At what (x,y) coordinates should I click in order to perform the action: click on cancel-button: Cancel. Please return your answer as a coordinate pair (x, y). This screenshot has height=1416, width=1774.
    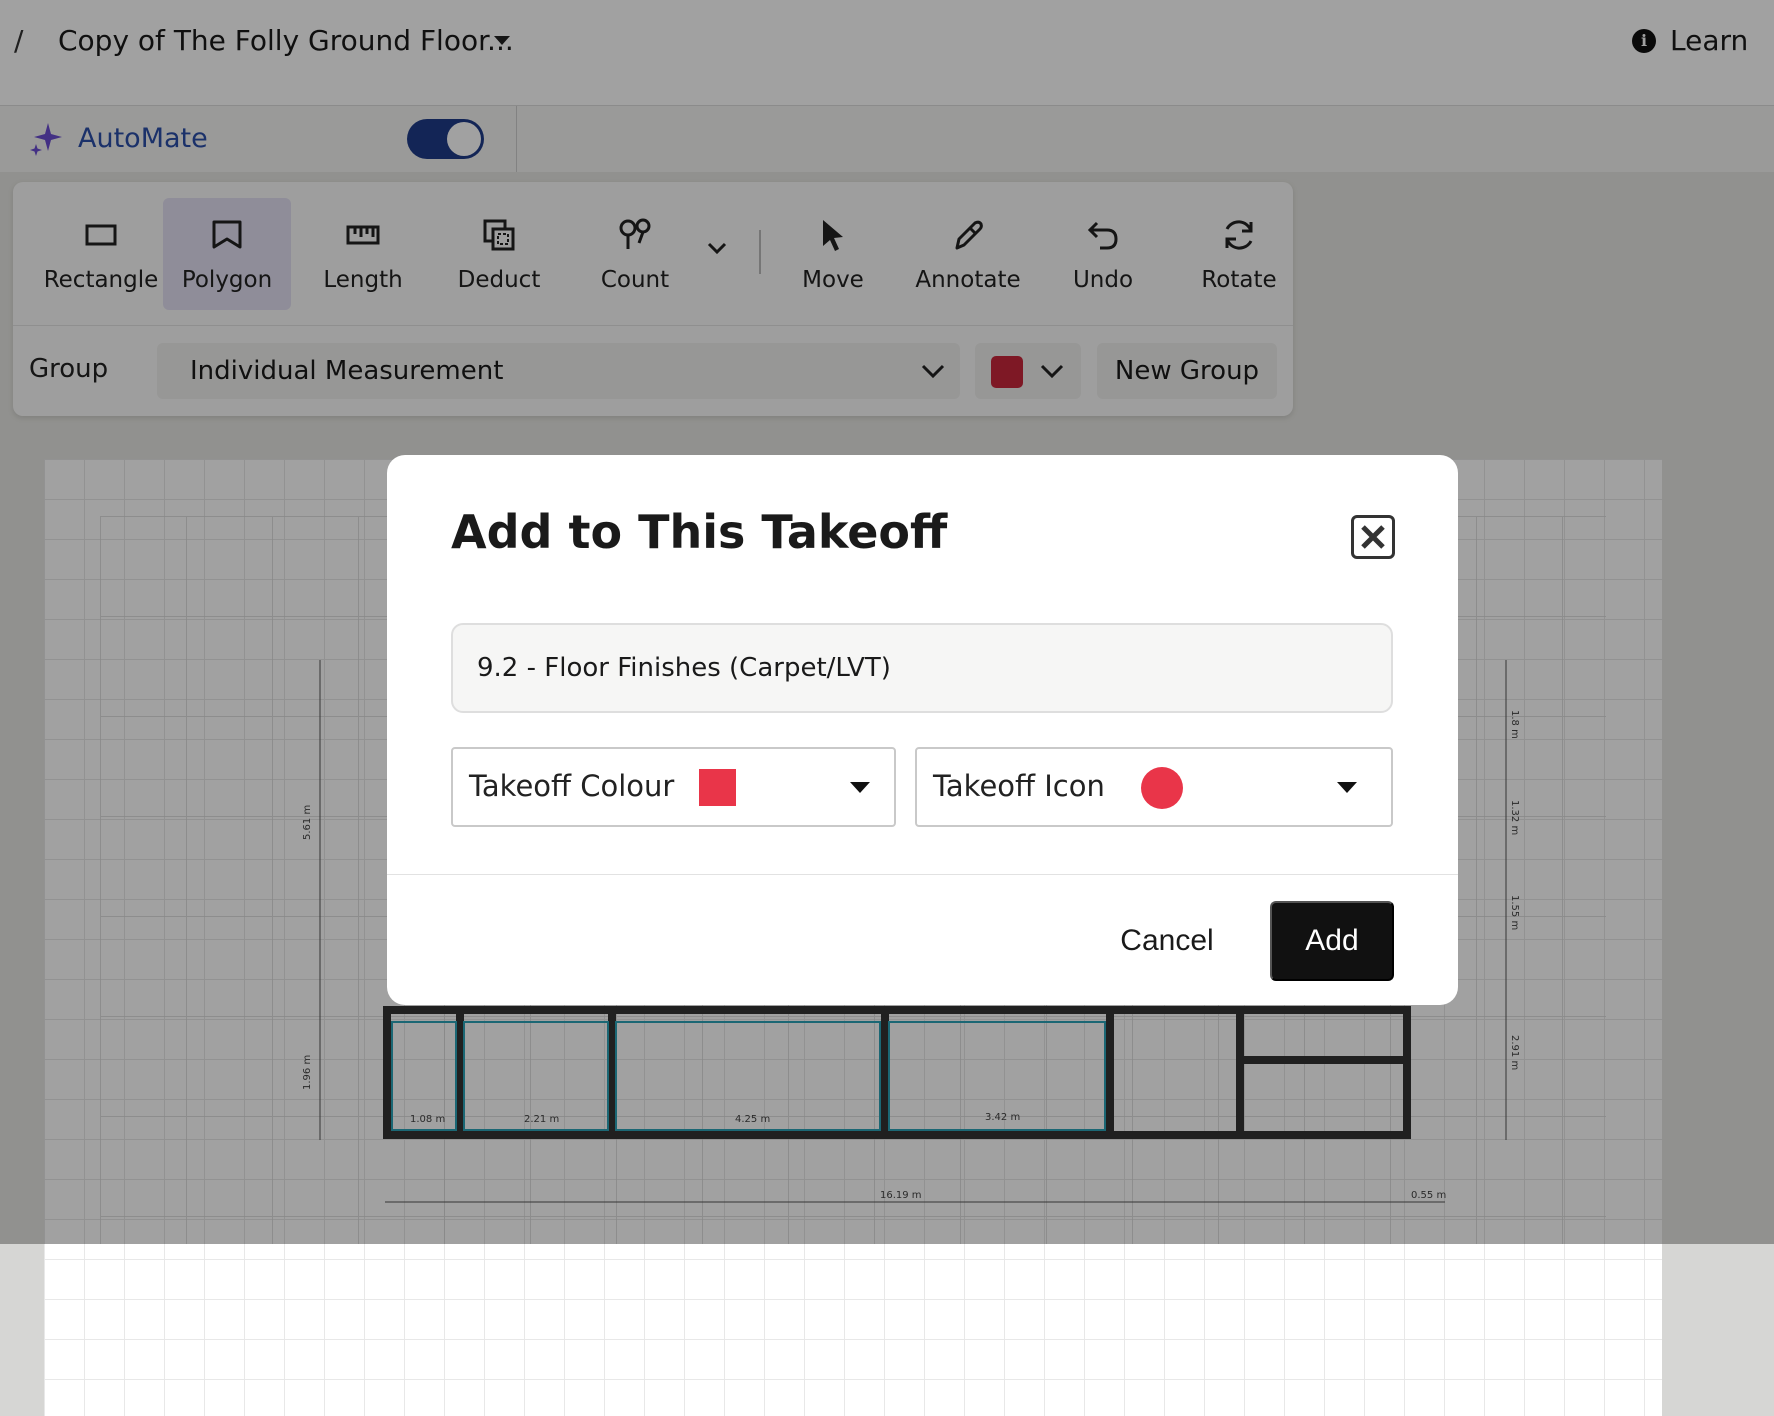
    Looking at the image, I should click on (1167, 941).